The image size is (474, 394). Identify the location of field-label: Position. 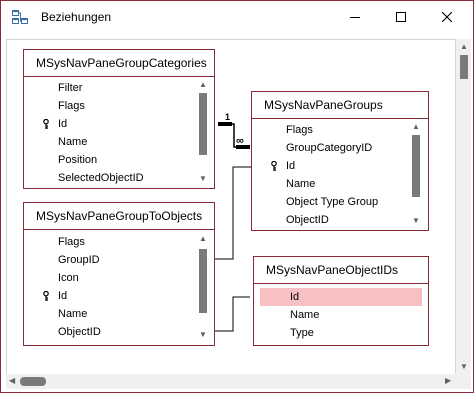
(78, 160).